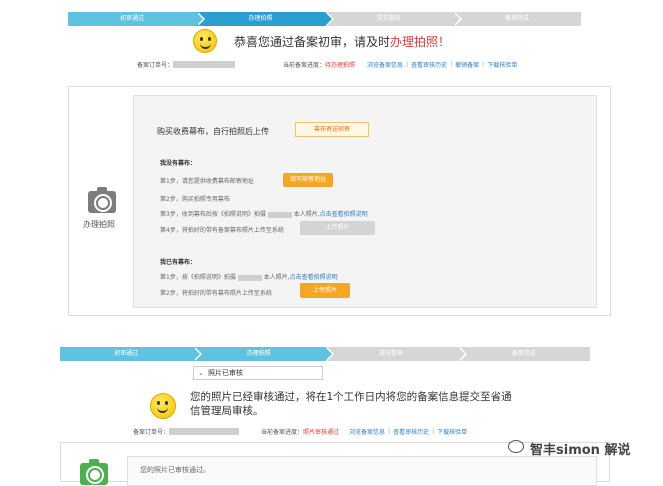 The image size is (663, 486). Describe the element at coordinates (304, 65) in the screenshot. I see `progress-label: 当前备案进度：` at that location.